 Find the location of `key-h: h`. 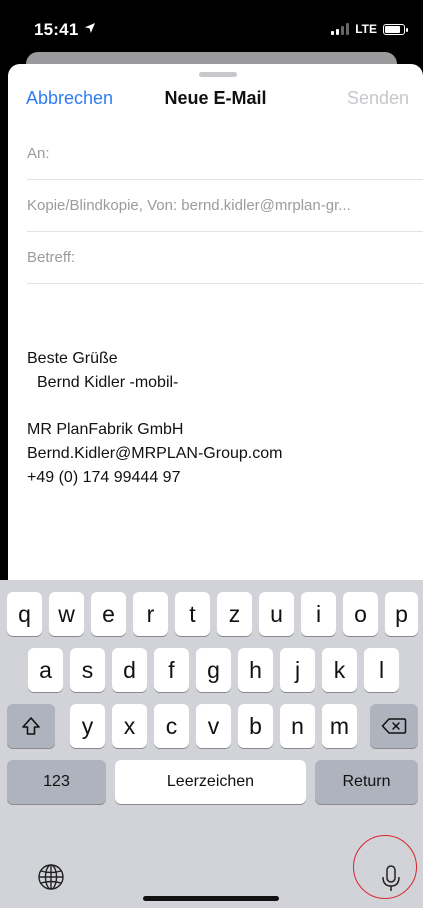

key-h: h is located at coordinates (255, 670).